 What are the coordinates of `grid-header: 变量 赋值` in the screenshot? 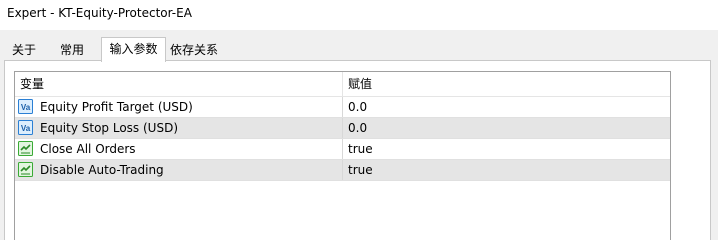 It's located at (342, 84).